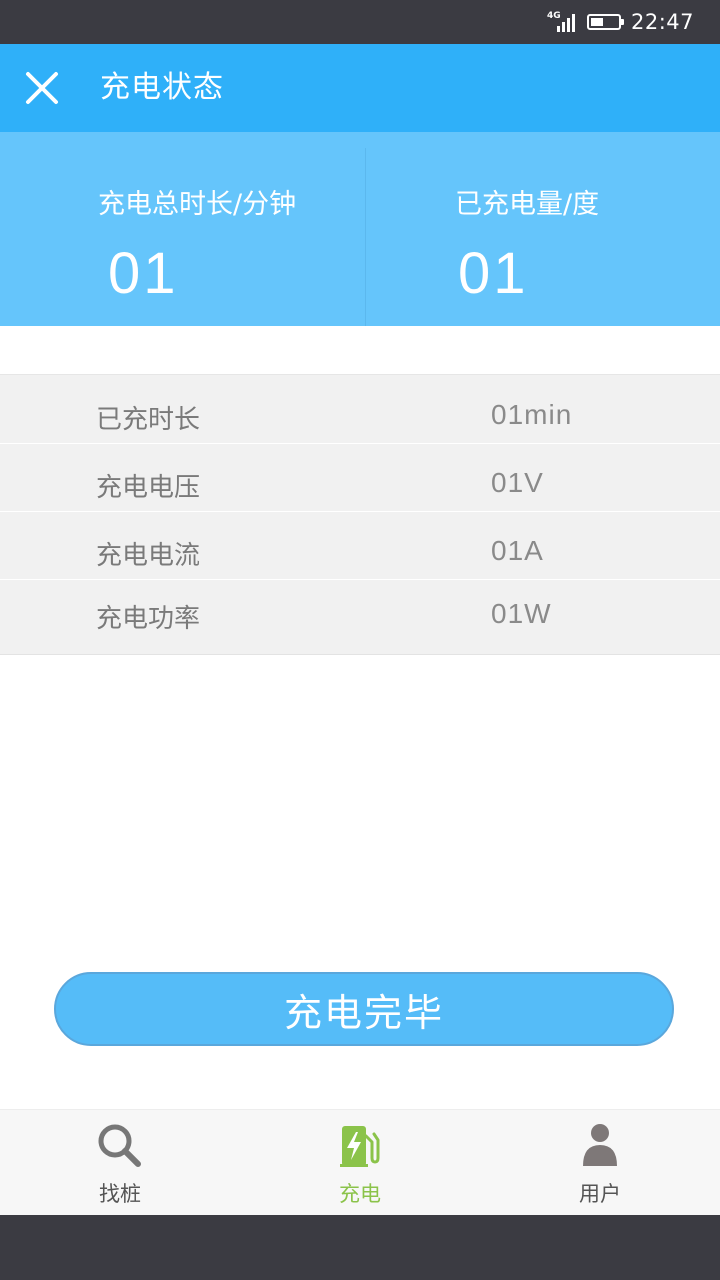 This screenshot has height=1280, width=720. What do you see at coordinates (521, 613) in the screenshot?
I see `detail-value: 01W` at bounding box center [521, 613].